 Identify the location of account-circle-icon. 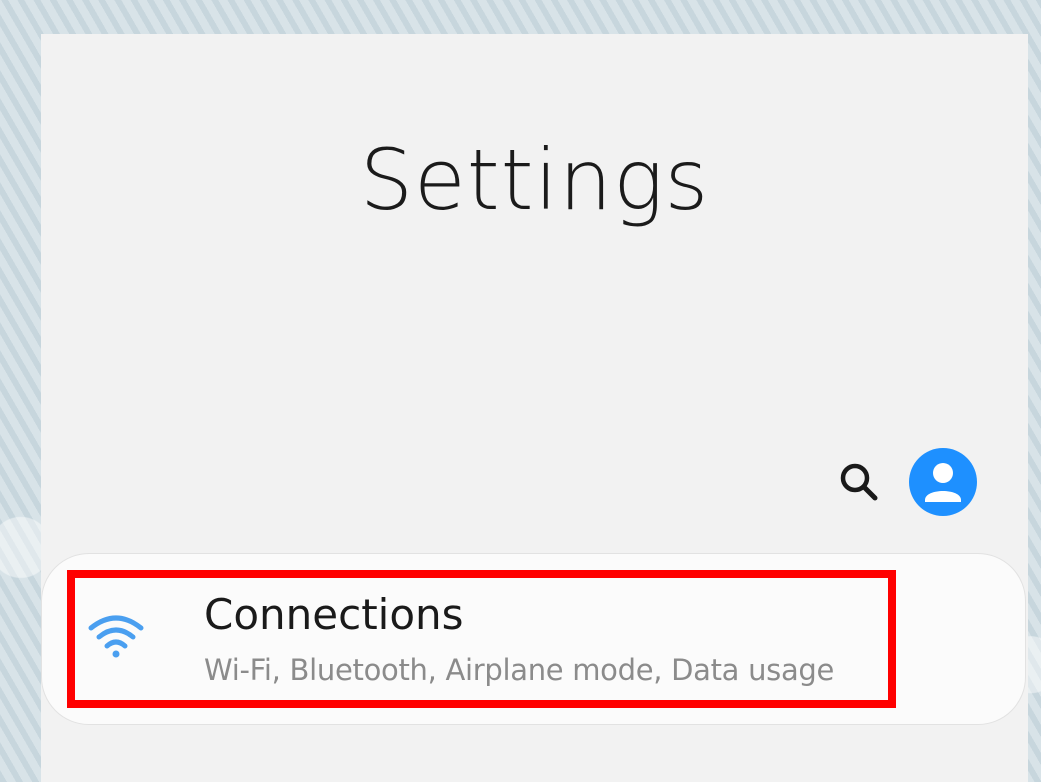
(943, 482).